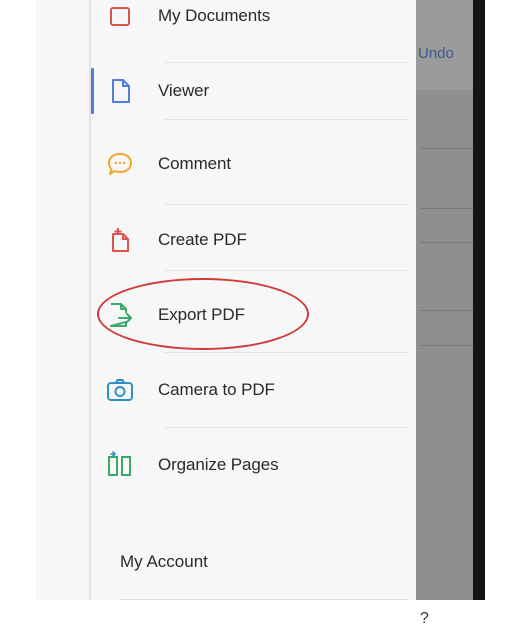 This screenshot has width=507, height=627. I want to click on menu-item-label: Comment, so click(194, 163).